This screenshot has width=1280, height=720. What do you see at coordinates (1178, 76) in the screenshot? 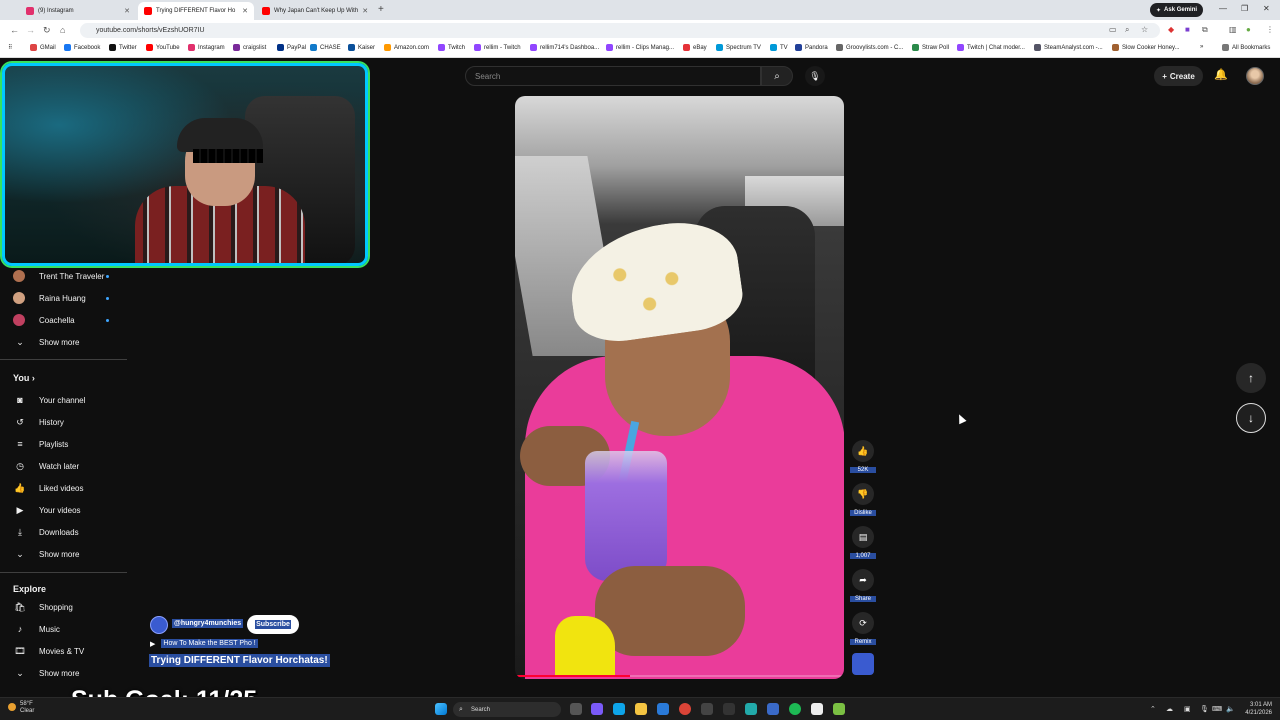
I see `create-button: + Create` at bounding box center [1178, 76].